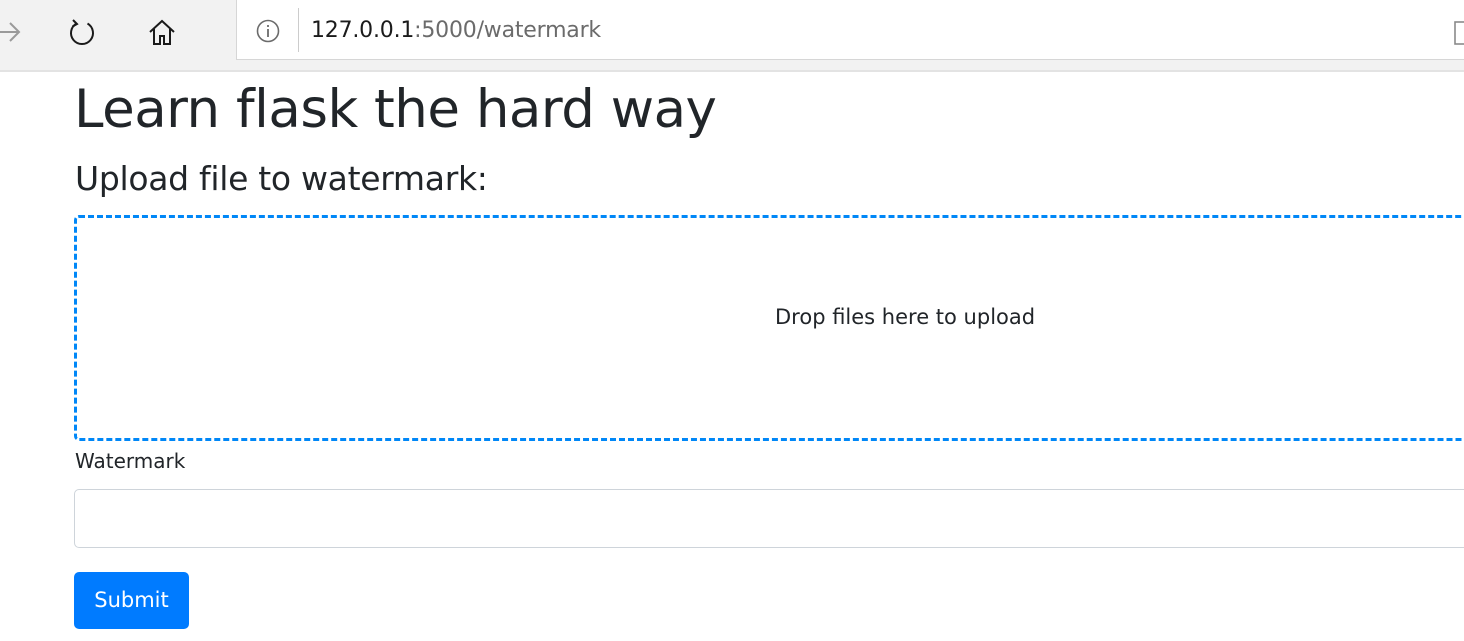 This screenshot has height=641, width=1464. I want to click on url-text: 127.0.0.1:5000/watermark, so click(456, 31).